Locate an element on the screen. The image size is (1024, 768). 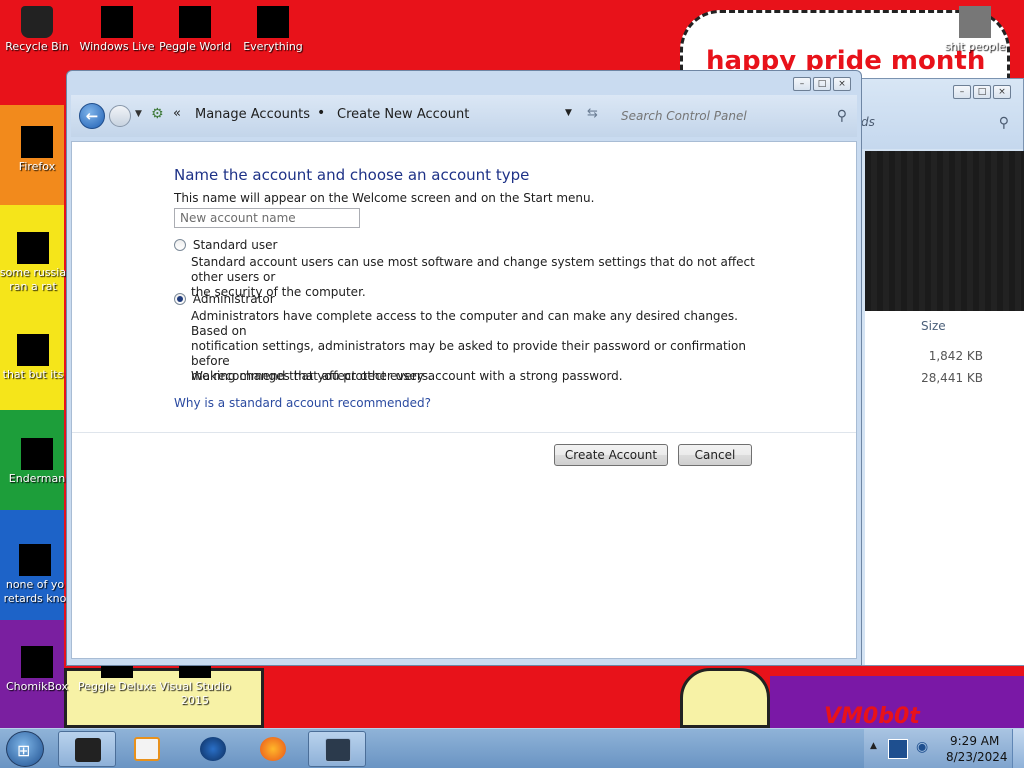
desktop-icon-enderman: Enderman is located at coordinates (38, 462).